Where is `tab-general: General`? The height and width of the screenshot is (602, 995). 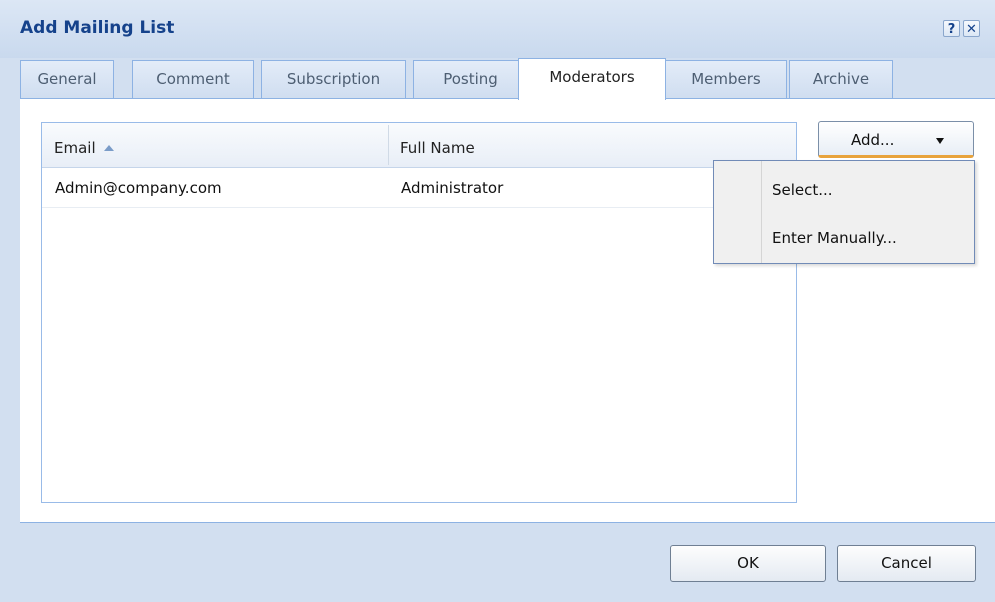 tab-general: General is located at coordinates (67, 79).